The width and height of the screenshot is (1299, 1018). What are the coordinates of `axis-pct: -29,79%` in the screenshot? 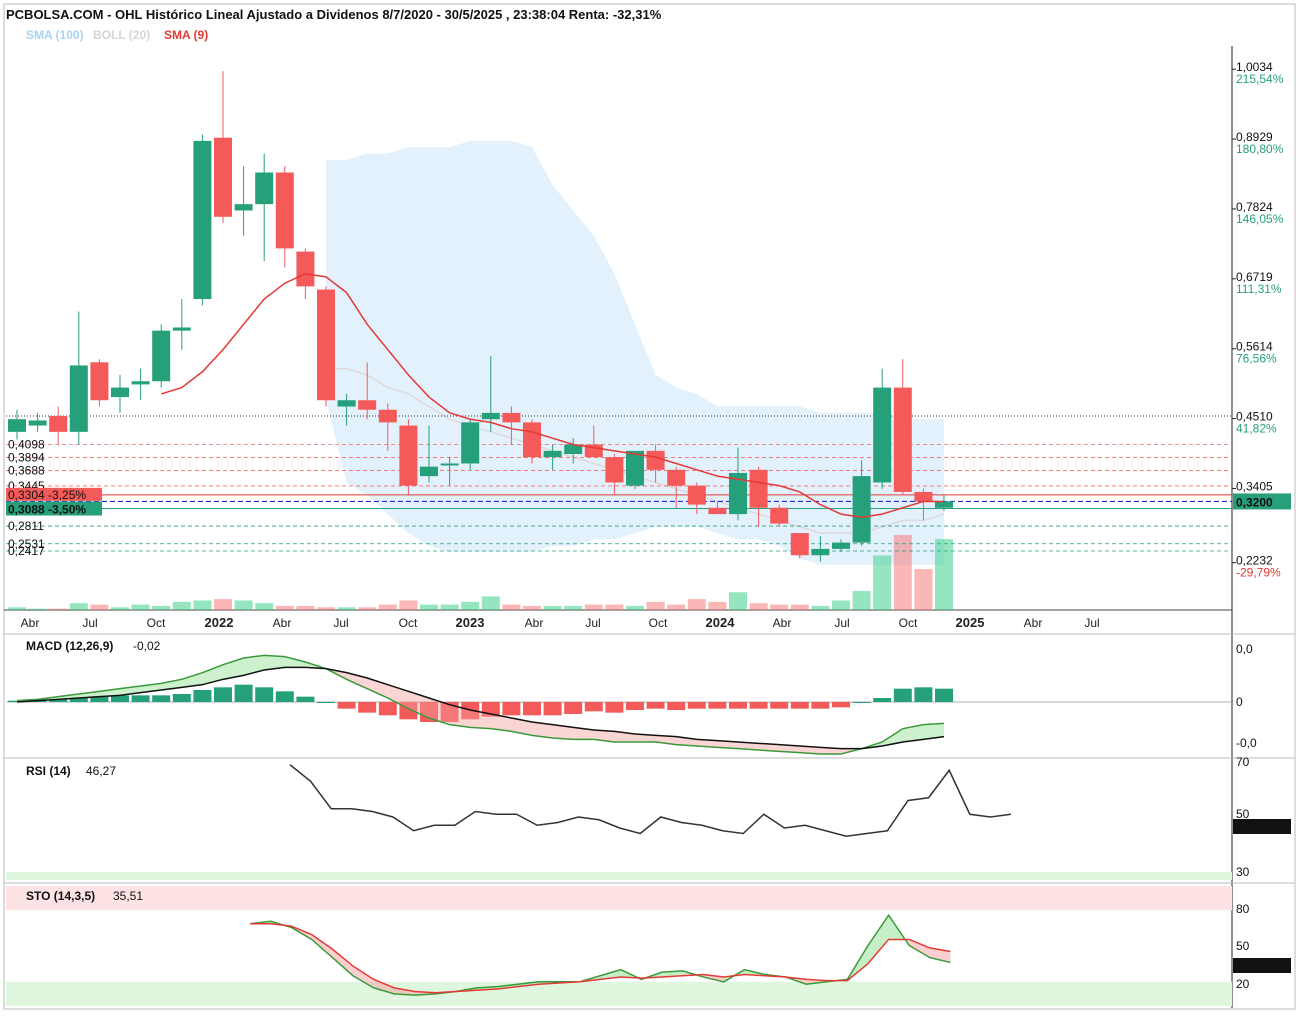 It's located at (1258, 573).